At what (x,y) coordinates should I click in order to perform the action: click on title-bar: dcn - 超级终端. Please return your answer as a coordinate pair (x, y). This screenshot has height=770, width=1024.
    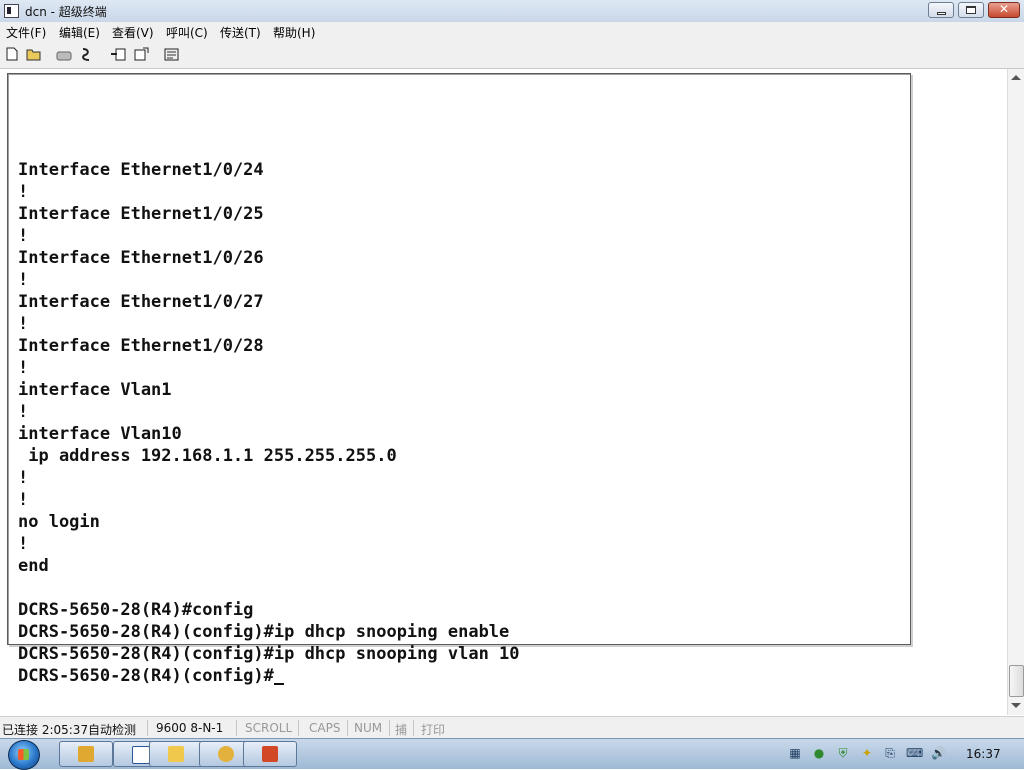
    Looking at the image, I should click on (512, 11).